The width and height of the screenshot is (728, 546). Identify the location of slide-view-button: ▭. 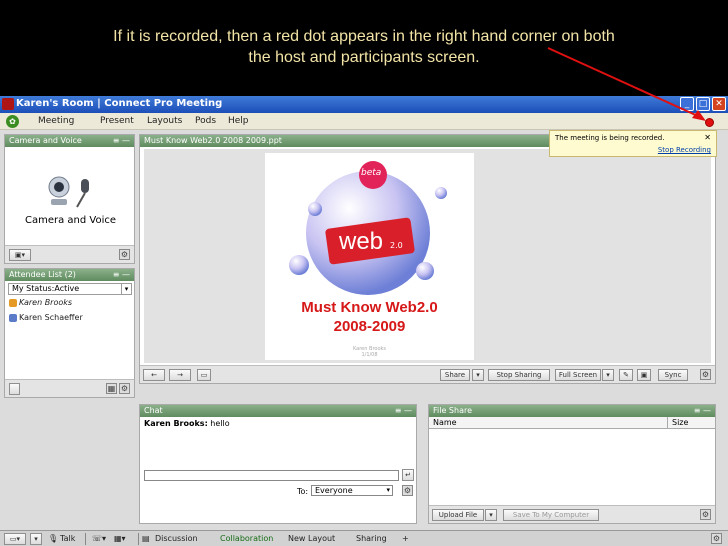
(204, 375).